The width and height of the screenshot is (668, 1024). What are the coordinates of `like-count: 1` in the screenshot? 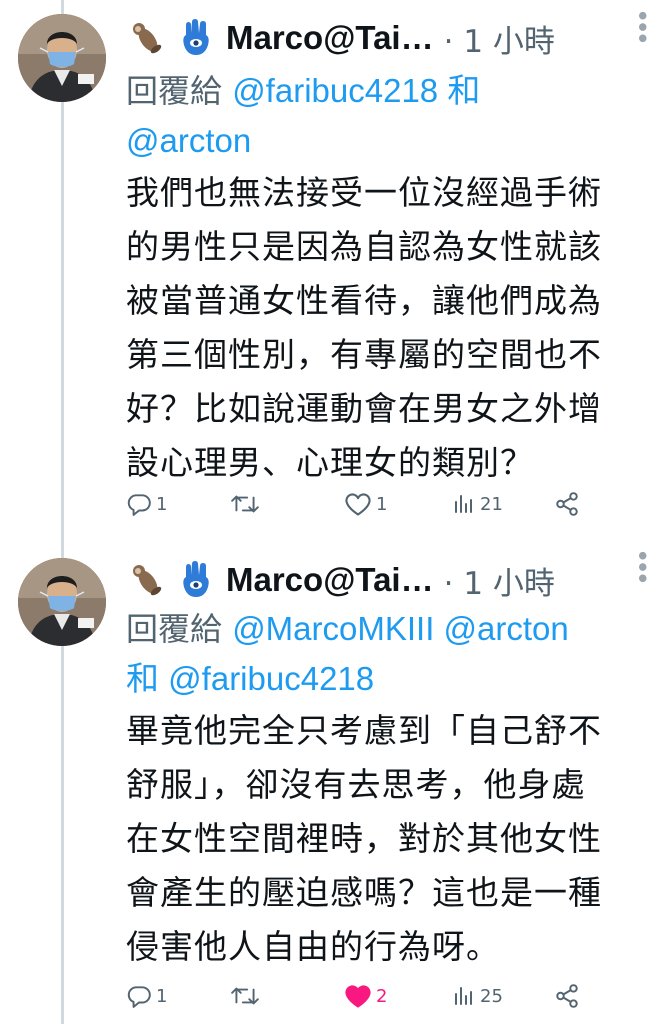 It's located at (382, 504).